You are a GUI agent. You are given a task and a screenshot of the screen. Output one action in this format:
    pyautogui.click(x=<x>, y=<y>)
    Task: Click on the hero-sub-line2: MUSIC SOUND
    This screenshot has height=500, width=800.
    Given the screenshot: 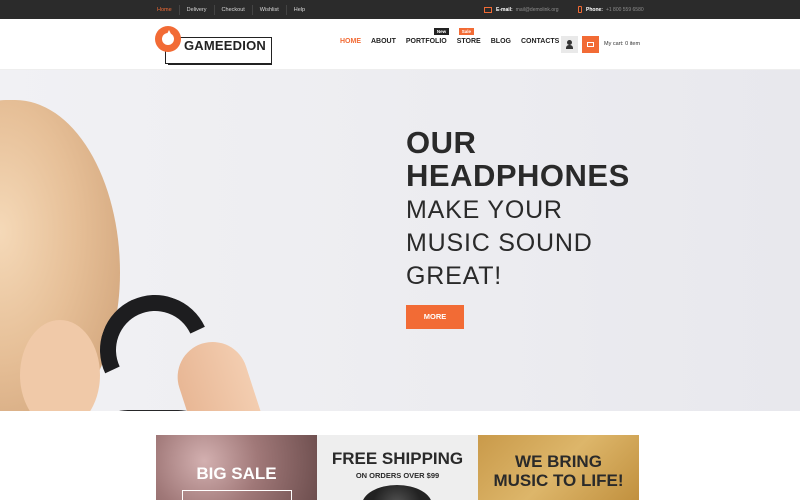 What is the action you would take?
    pyautogui.click(x=499, y=243)
    